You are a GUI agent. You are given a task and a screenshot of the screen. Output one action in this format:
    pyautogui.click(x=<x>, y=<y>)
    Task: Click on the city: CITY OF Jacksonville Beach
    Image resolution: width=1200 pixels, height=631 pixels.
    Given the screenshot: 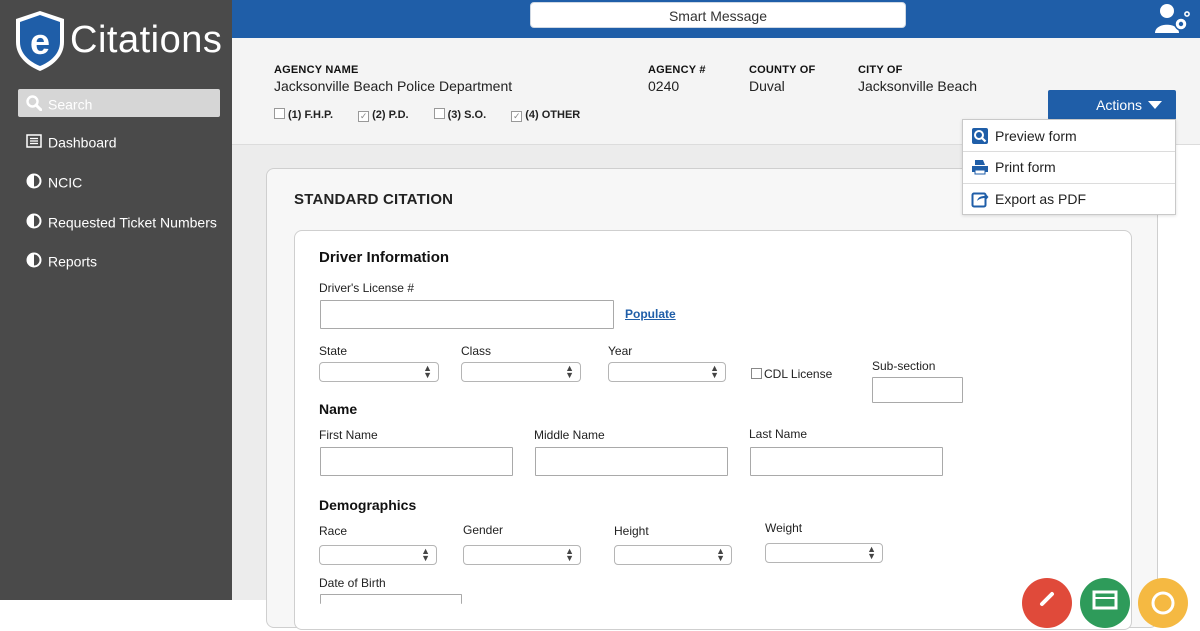 What is the action you would take?
    pyautogui.click(x=917, y=79)
    